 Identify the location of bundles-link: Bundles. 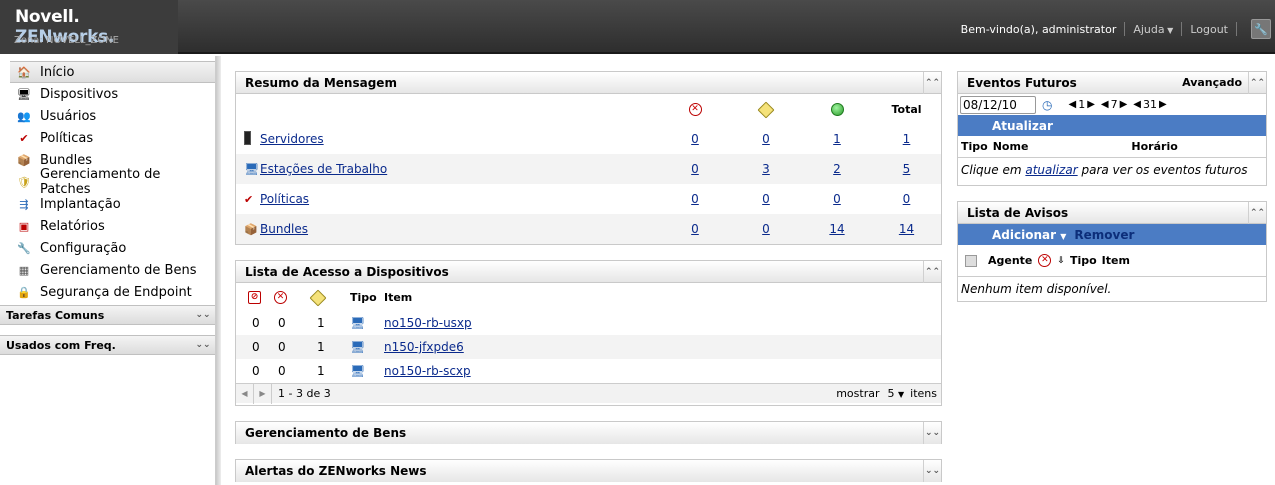
(284, 229).